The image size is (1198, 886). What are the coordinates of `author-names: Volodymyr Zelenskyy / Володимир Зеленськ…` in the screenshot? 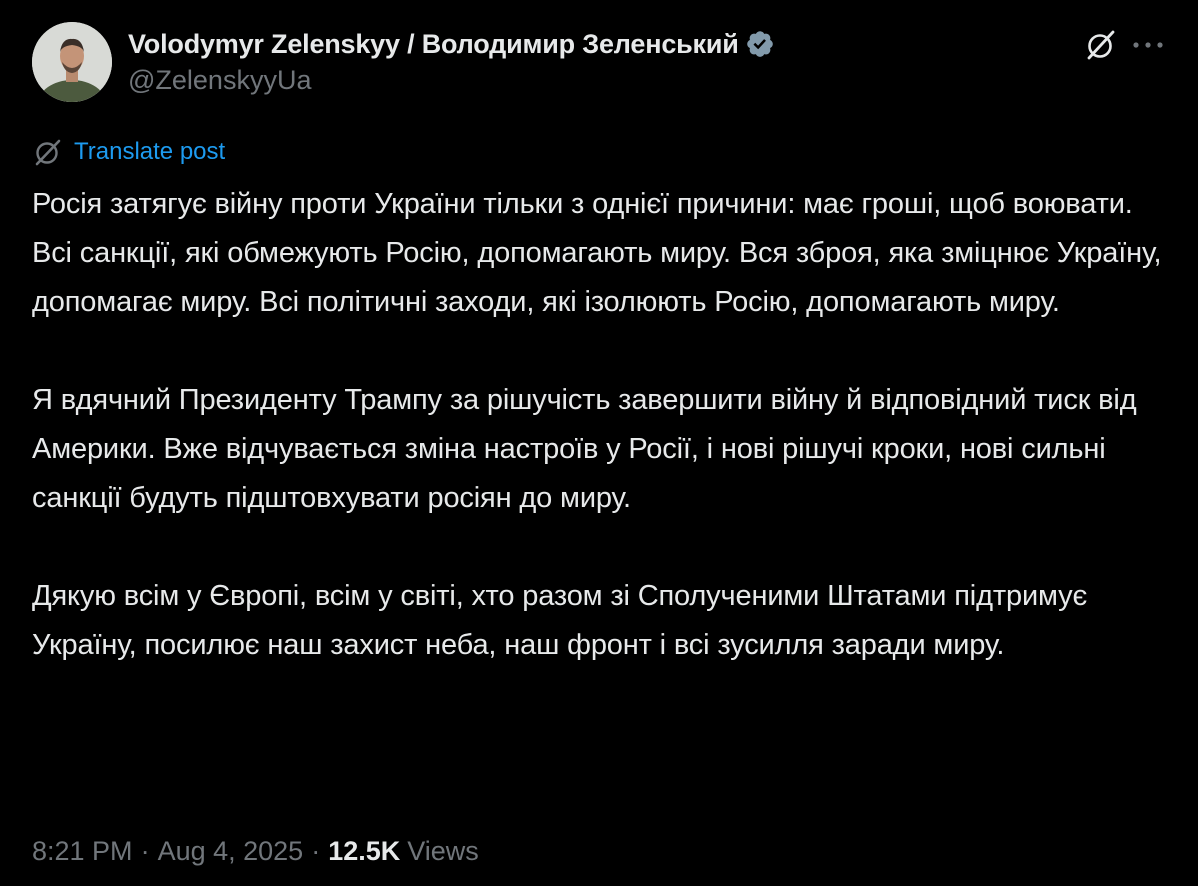 It's located at (451, 60).